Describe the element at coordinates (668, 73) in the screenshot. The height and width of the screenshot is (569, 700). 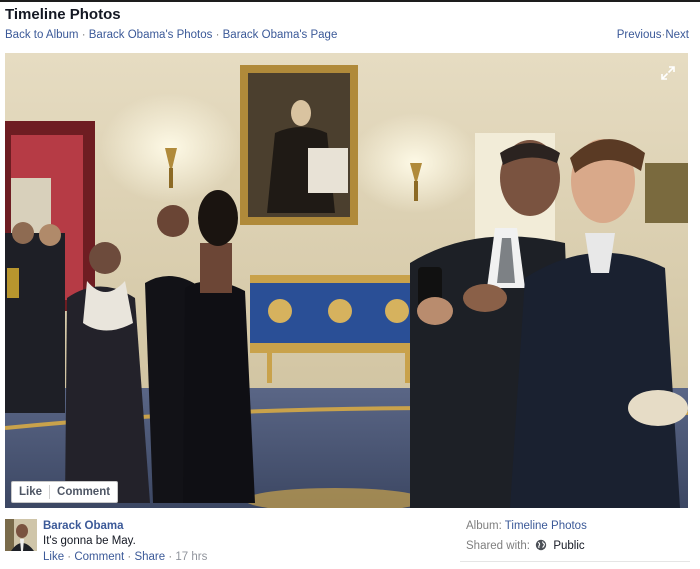
I see `expand-icon` at that location.